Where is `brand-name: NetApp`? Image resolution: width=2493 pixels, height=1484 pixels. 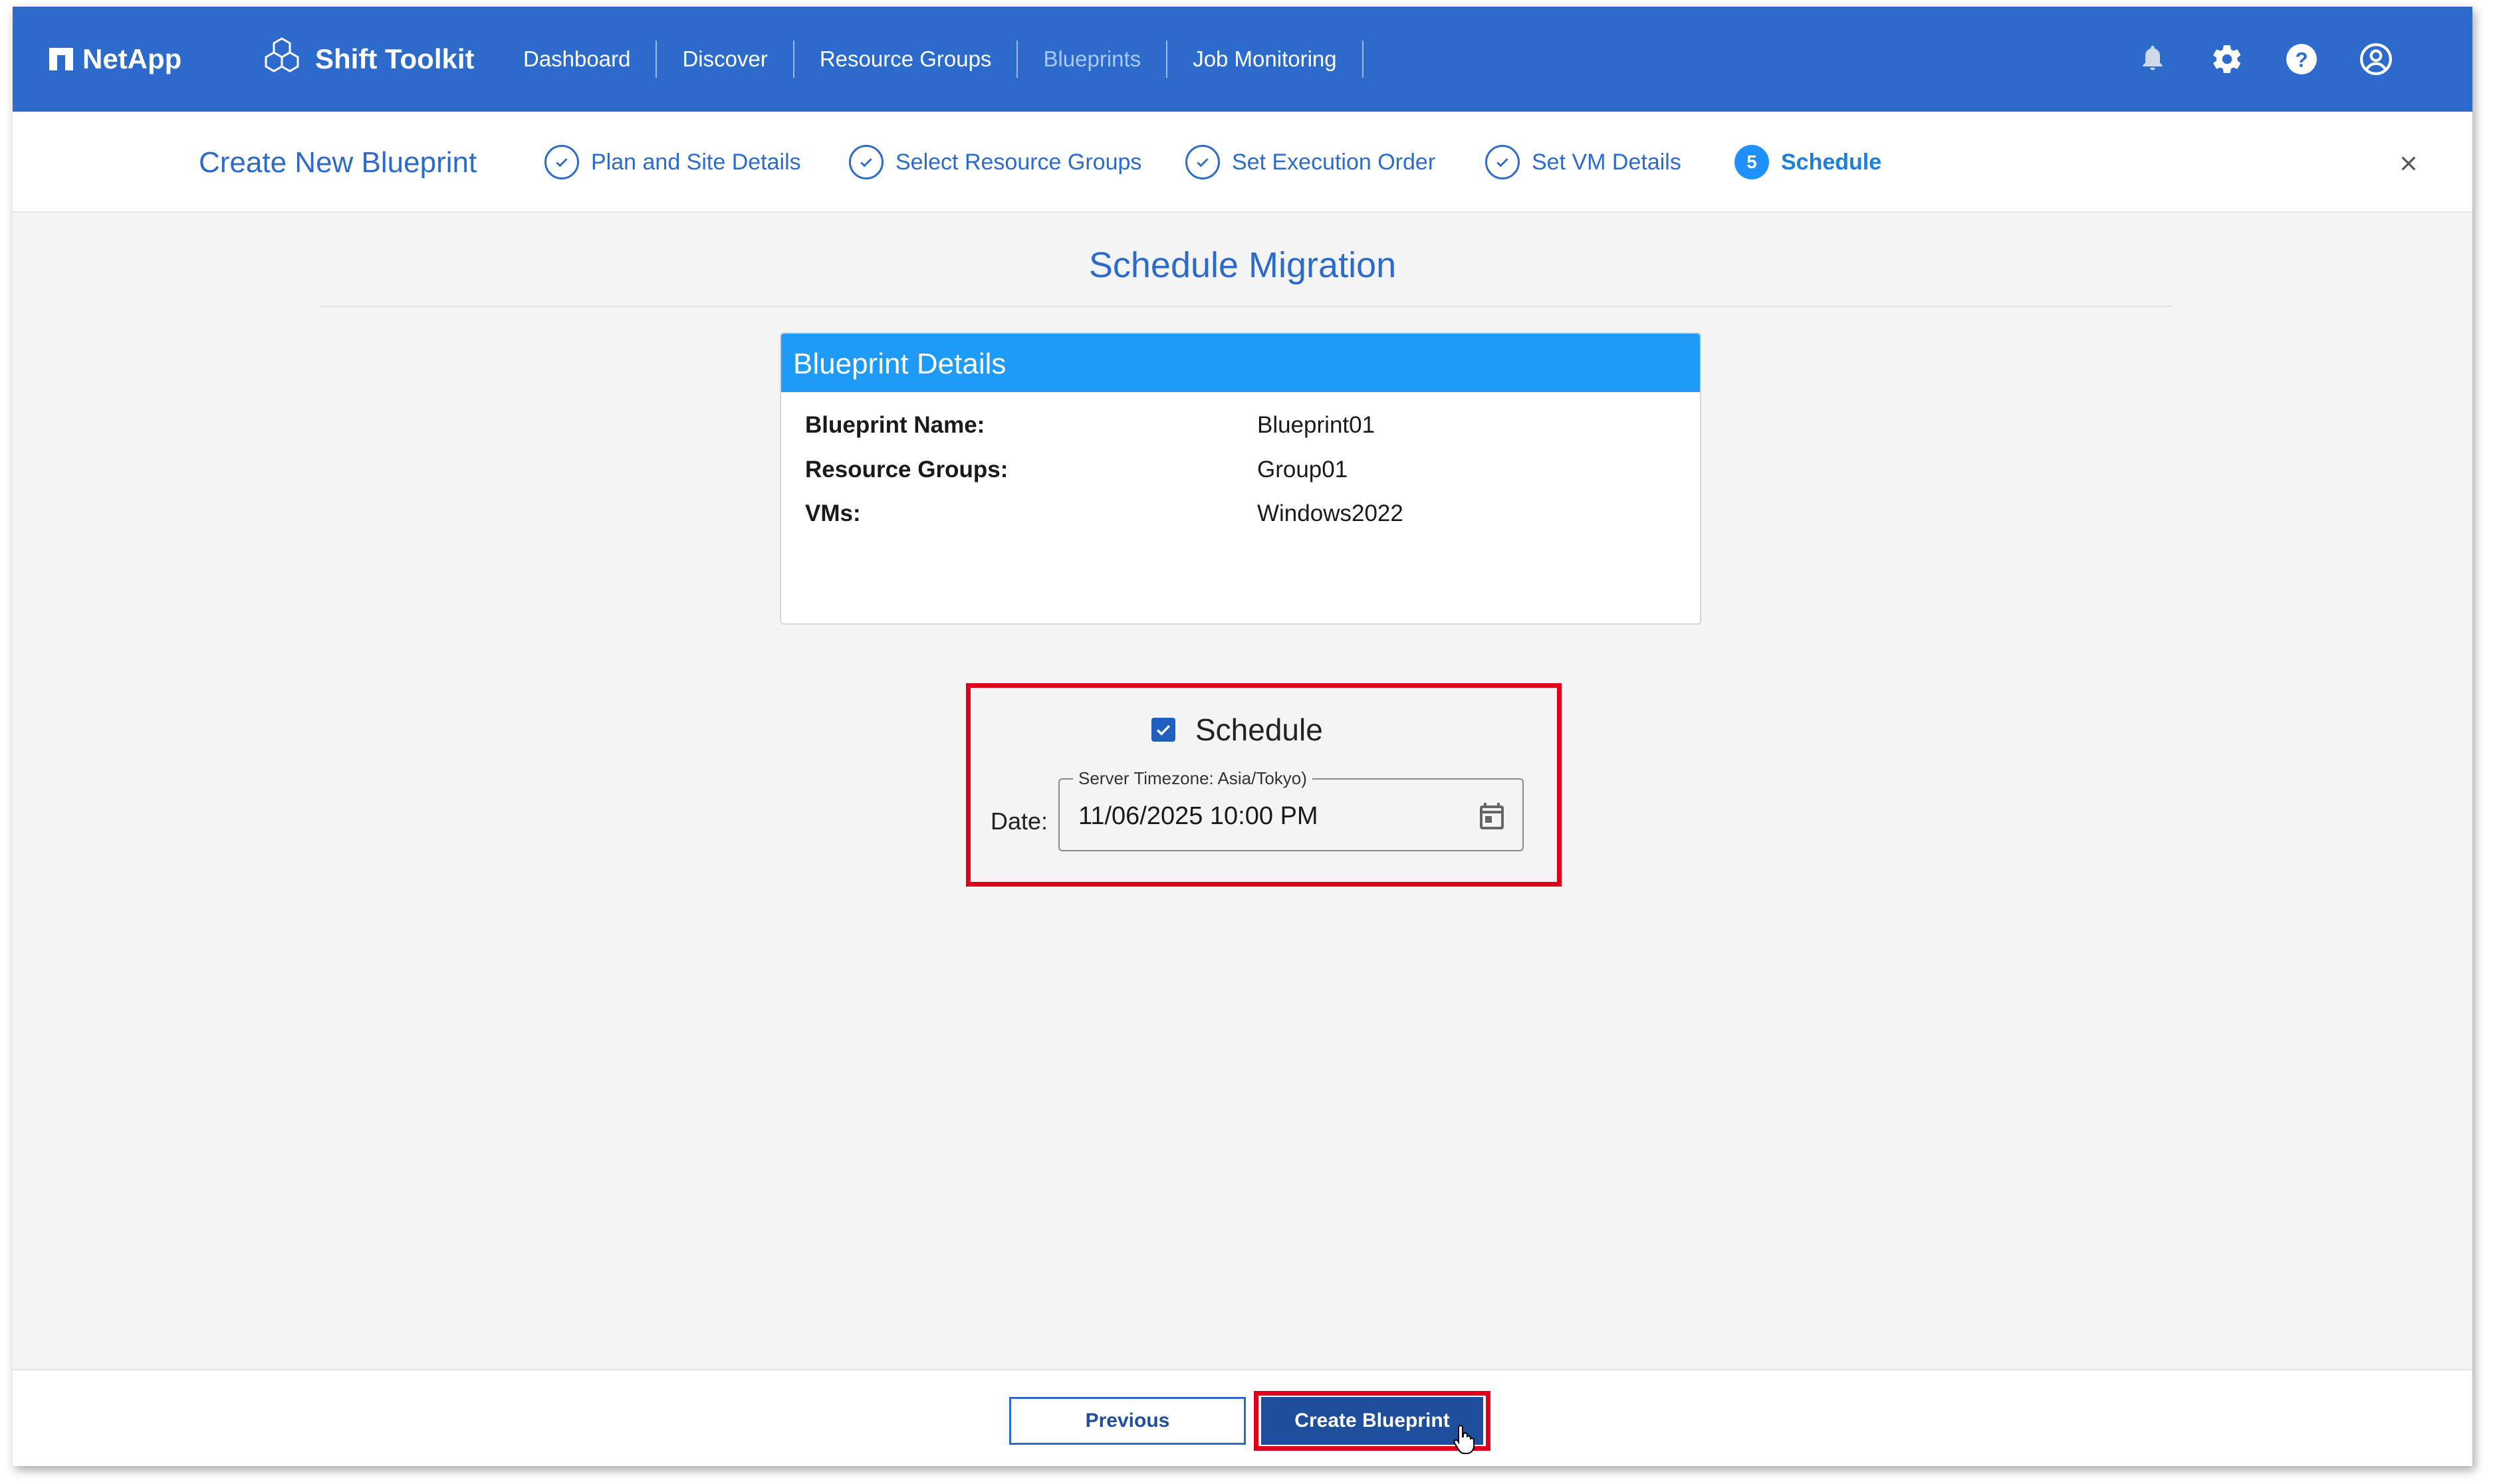
brand-name: NetApp is located at coordinates (132, 59).